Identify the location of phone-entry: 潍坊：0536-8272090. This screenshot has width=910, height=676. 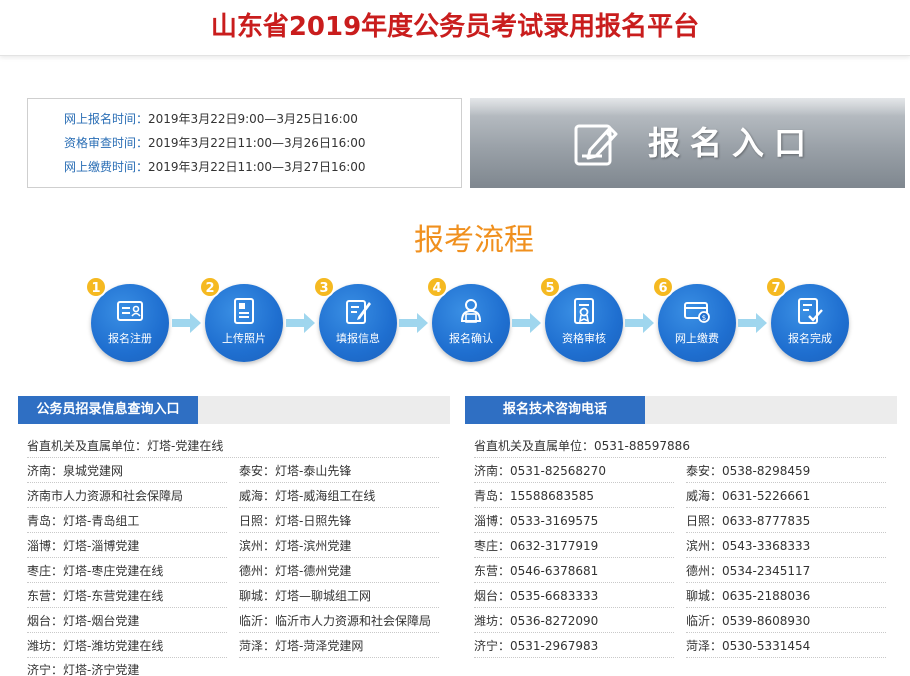
(574, 621).